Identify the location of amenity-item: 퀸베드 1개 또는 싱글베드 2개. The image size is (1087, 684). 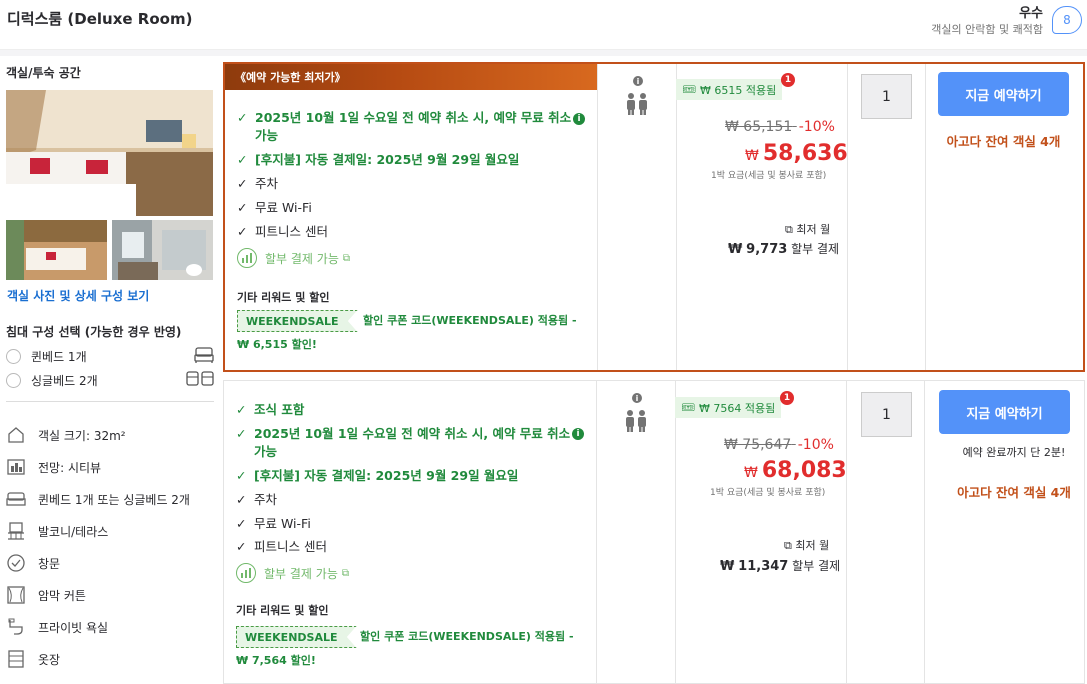
(111, 499).